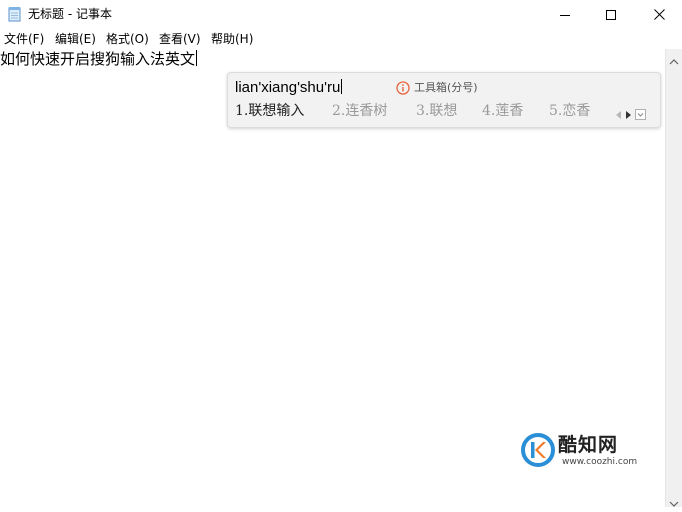 The height and width of the screenshot is (512, 682). Describe the element at coordinates (269, 111) in the screenshot. I see `ime-candidate-1: 1.联想输入` at that location.